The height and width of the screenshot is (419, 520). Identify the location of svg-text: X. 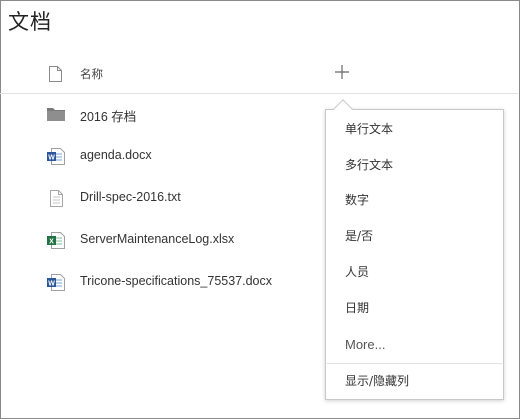
(51, 241).